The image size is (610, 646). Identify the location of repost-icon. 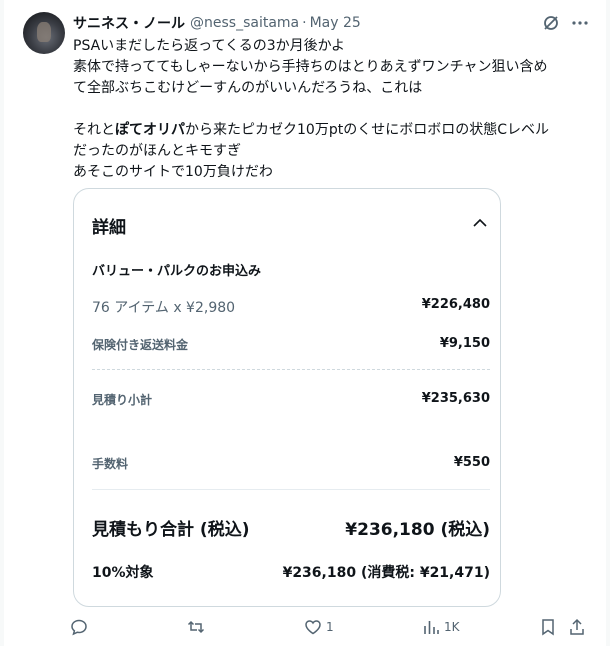
(196, 627).